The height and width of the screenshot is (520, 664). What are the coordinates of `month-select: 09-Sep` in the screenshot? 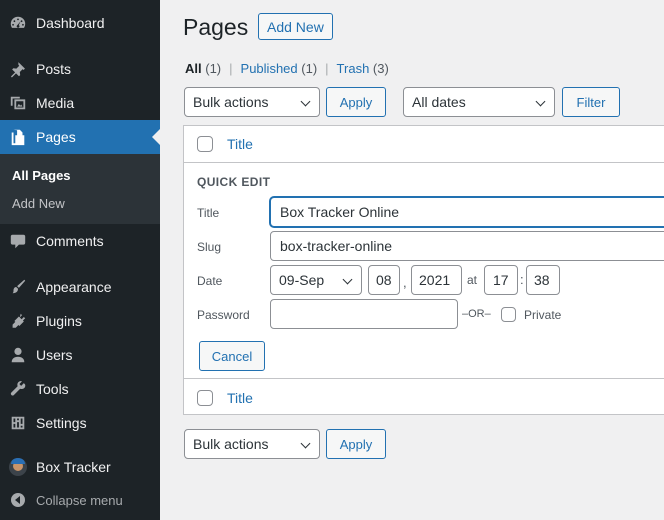 It's located at (316, 280).